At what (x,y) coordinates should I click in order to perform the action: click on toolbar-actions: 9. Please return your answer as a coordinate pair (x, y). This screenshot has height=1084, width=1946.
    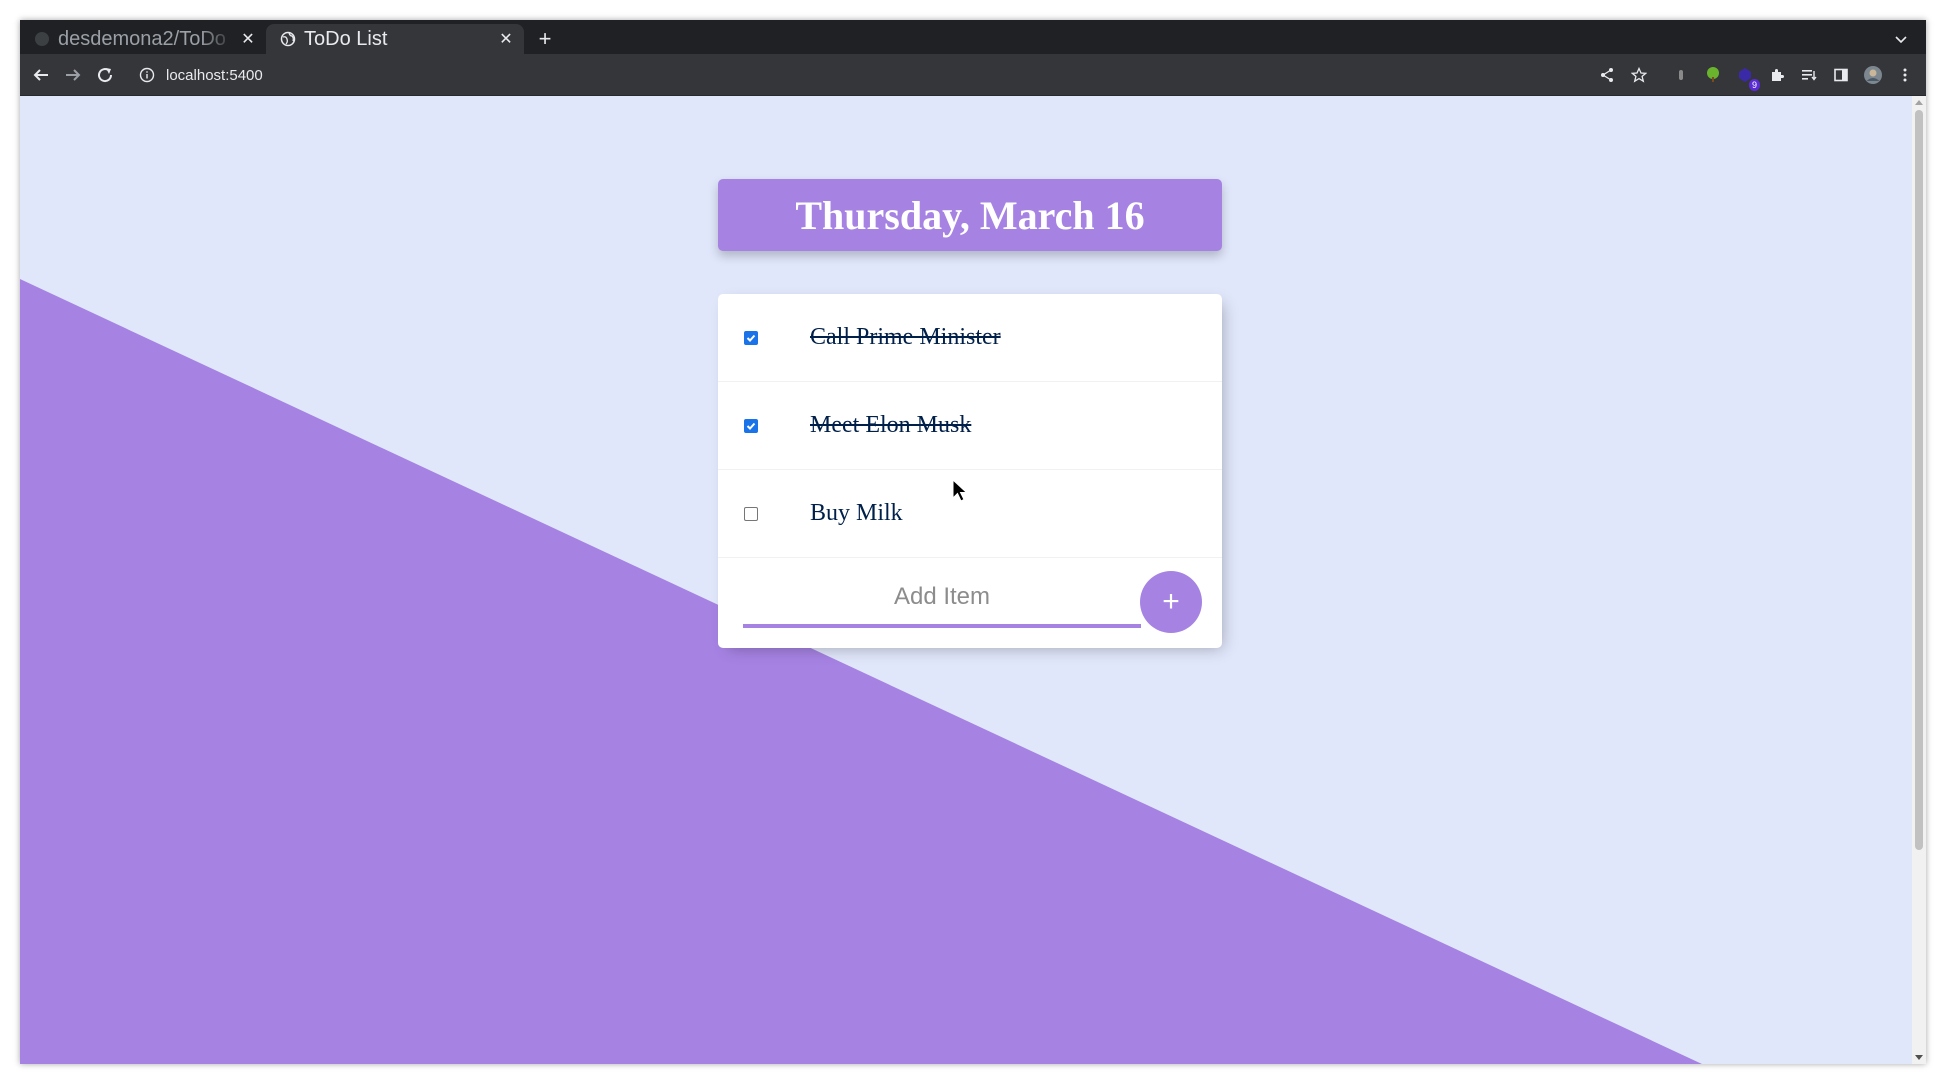
    Looking at the image, I should click on (1753, 76).